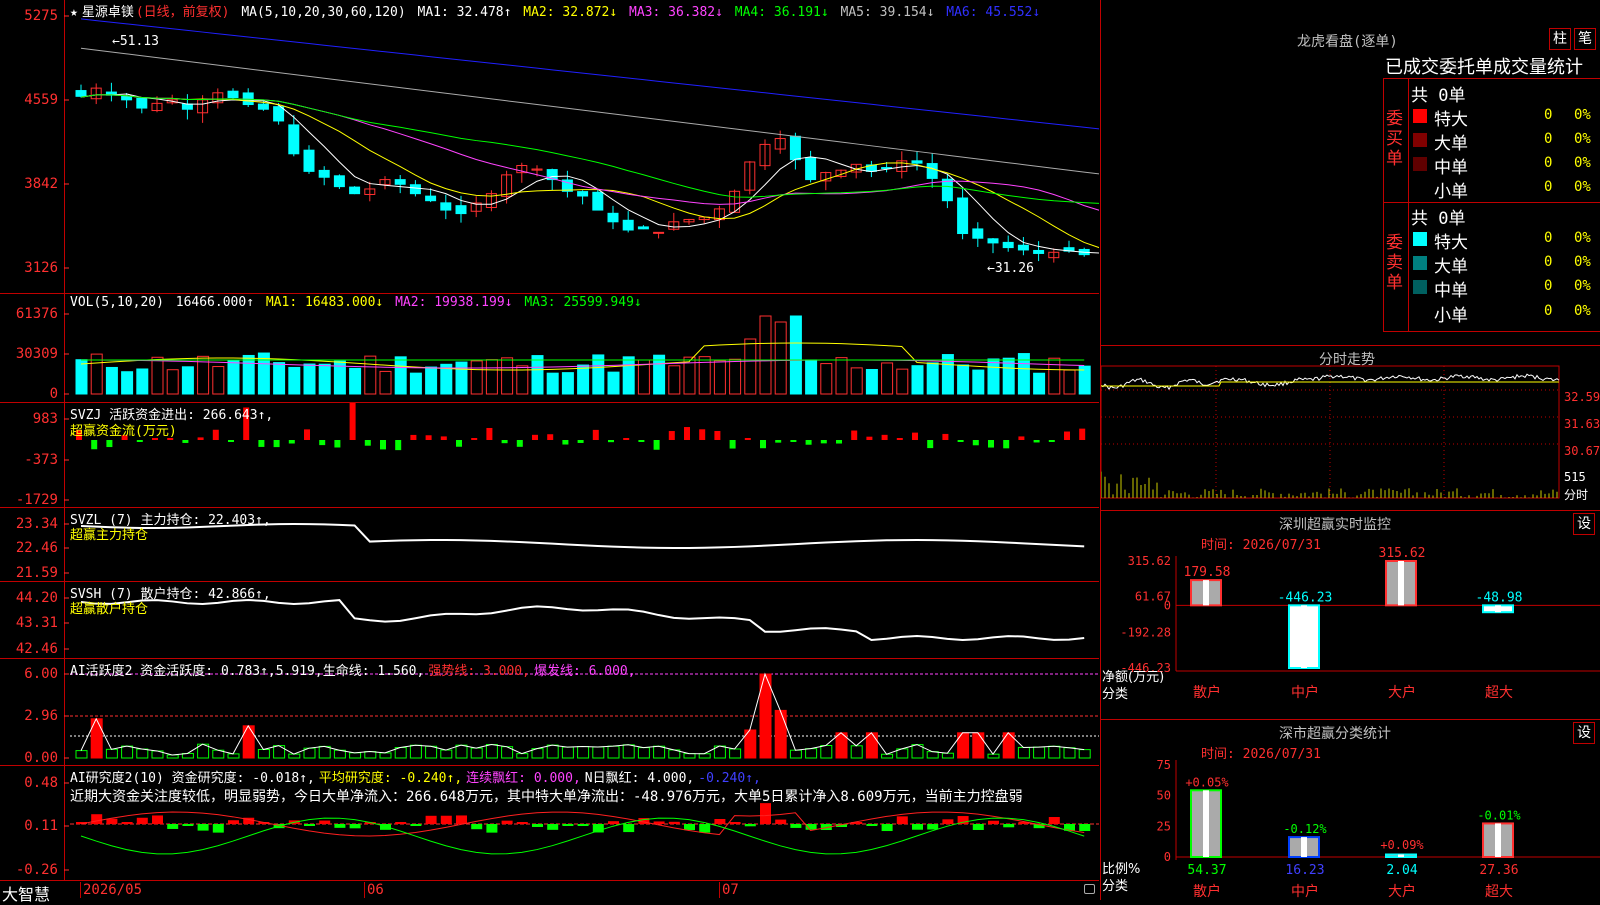 The width and height of the screenshot is (1600, 905). I want to click on row-name: 特大, so click(1451, 120).